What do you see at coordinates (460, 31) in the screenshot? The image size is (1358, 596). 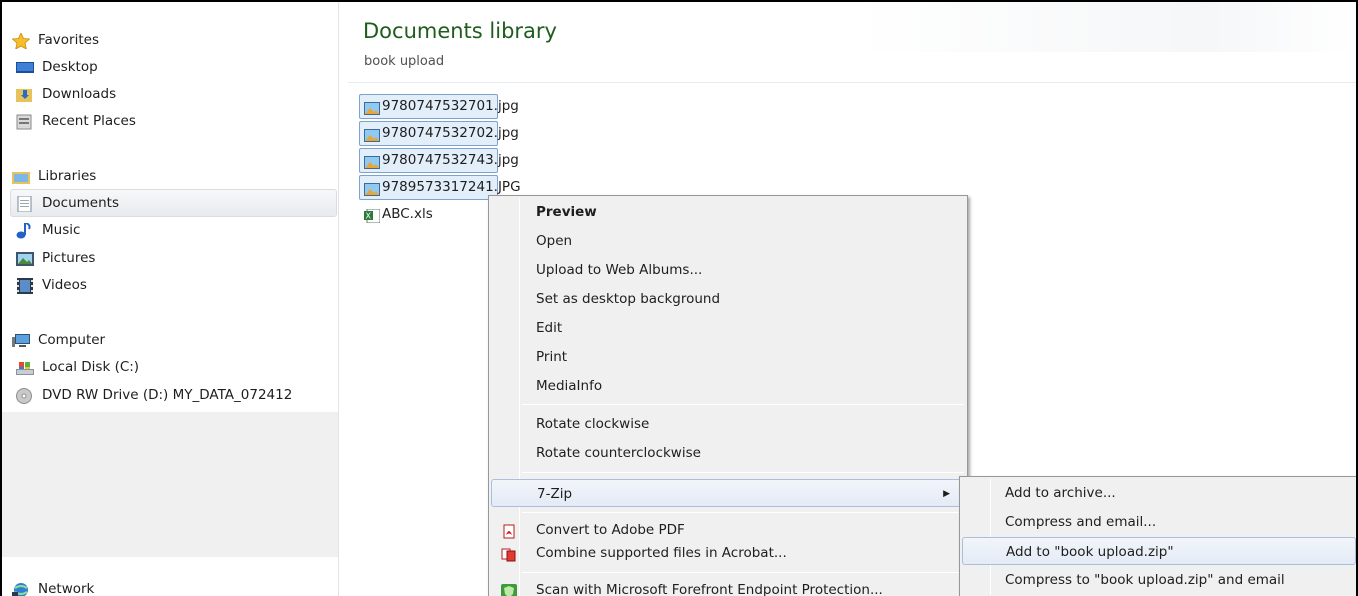 I see `library-title: Documents library` at bounding box center [460, 31].